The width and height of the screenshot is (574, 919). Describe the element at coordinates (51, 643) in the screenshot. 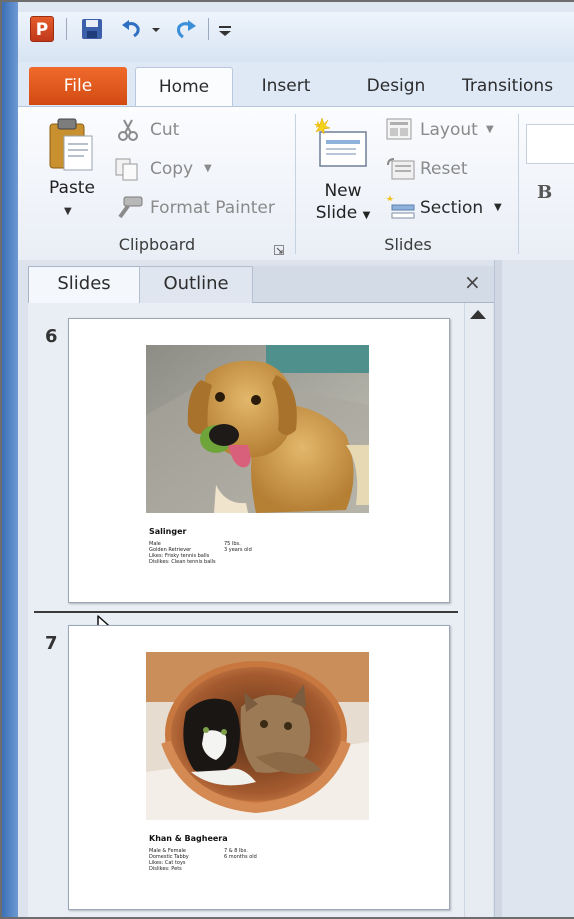

I see `slide-number: 7` at that location.